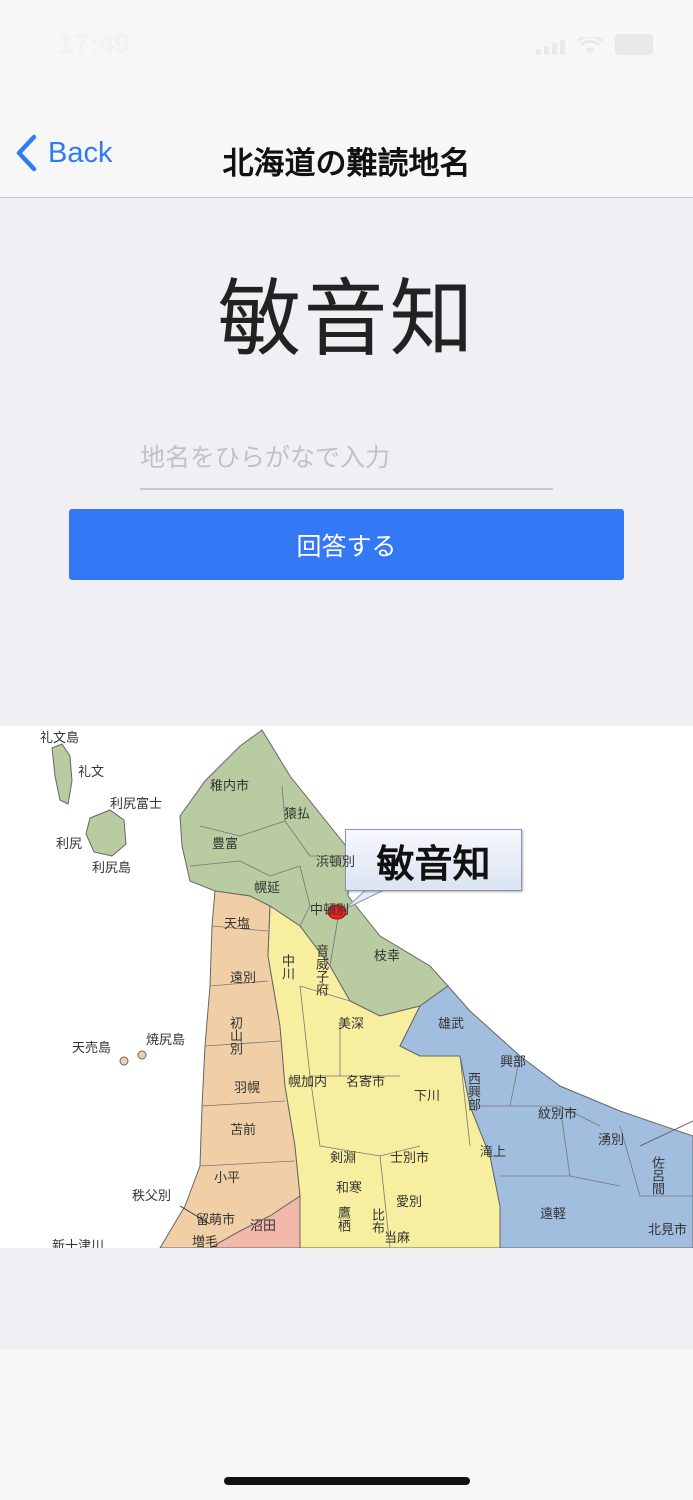 This screenshot has height=1500, width=693. What do you see at coordinates (91, 772) in the screenshot?
I see `map-label: 礼文` at bounding box center [91, 772].